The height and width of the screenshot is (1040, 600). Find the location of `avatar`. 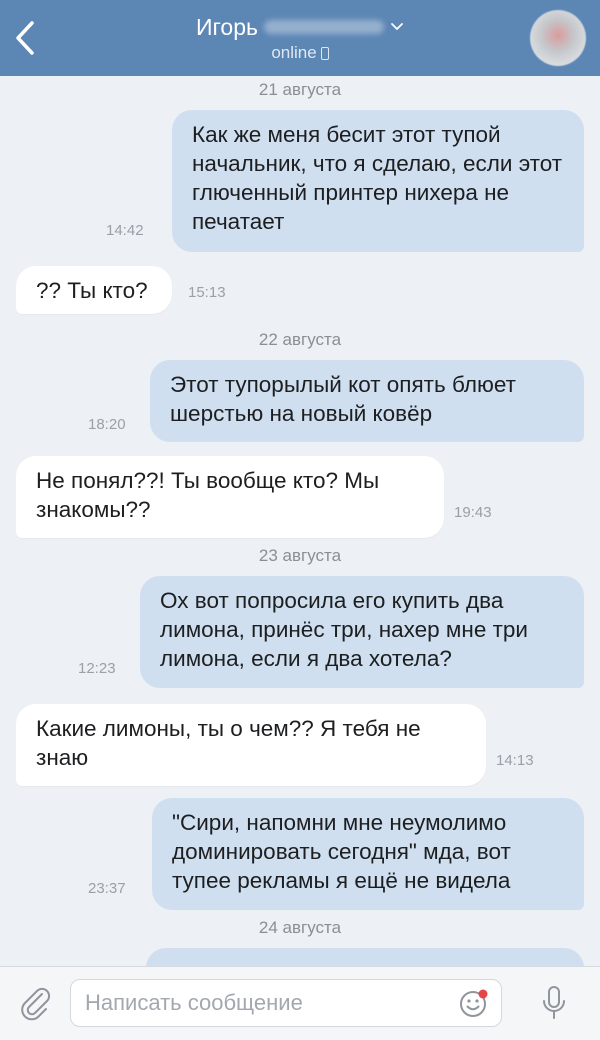

avatar is located at coordinates (558, 38).